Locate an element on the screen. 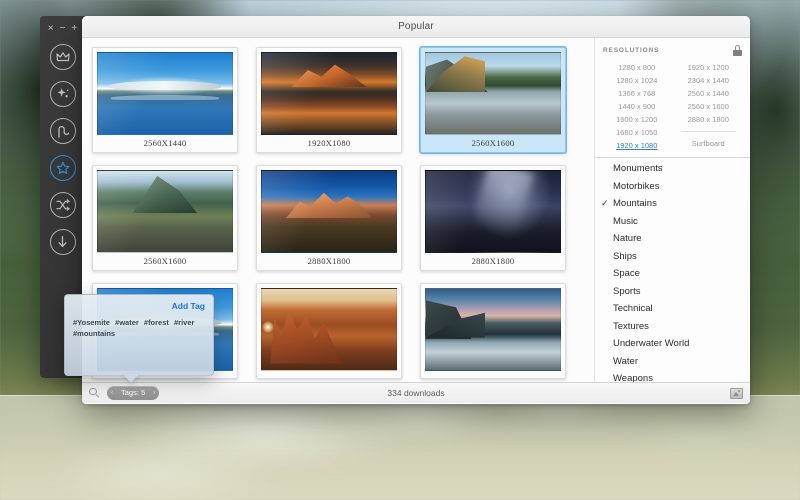 Image resolution: width=800 pixels, height=500 pixels. category-label: Underwater World is located at coordinates (651, 344).